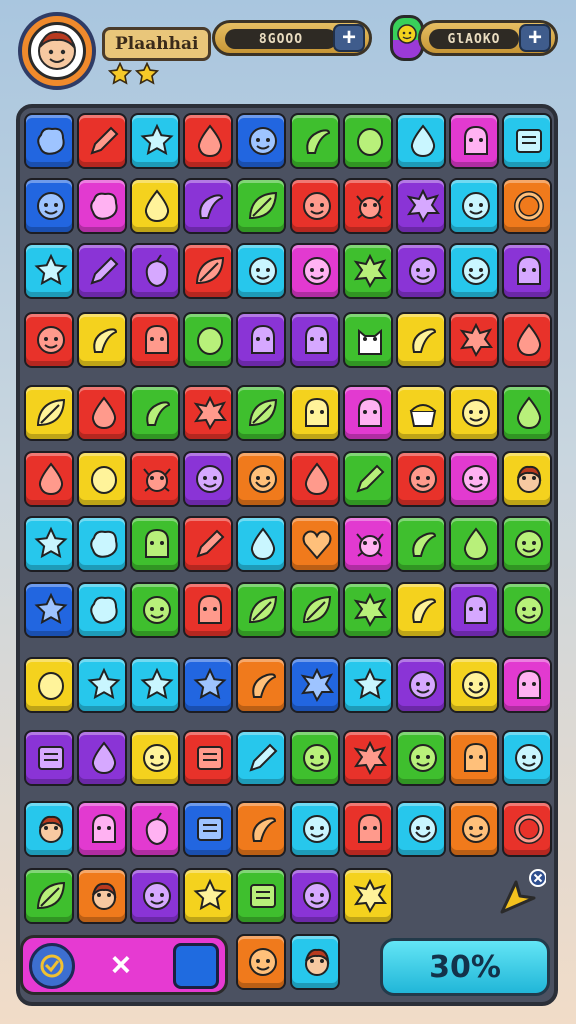 This screenshot has width=576, height=1024. I want to click on tile-green-cat, so click(368, 340).